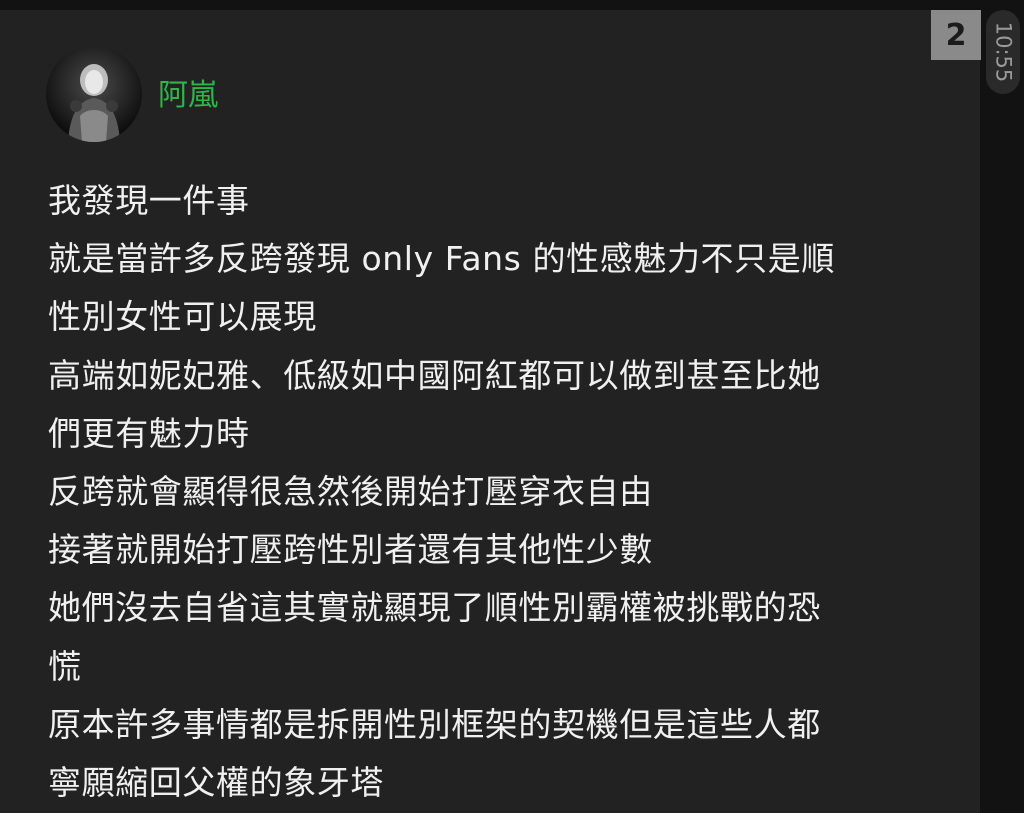 This screenshot has width=1024, height=813. I want to click on sender-name: 阿嵐, so click(188, 96).